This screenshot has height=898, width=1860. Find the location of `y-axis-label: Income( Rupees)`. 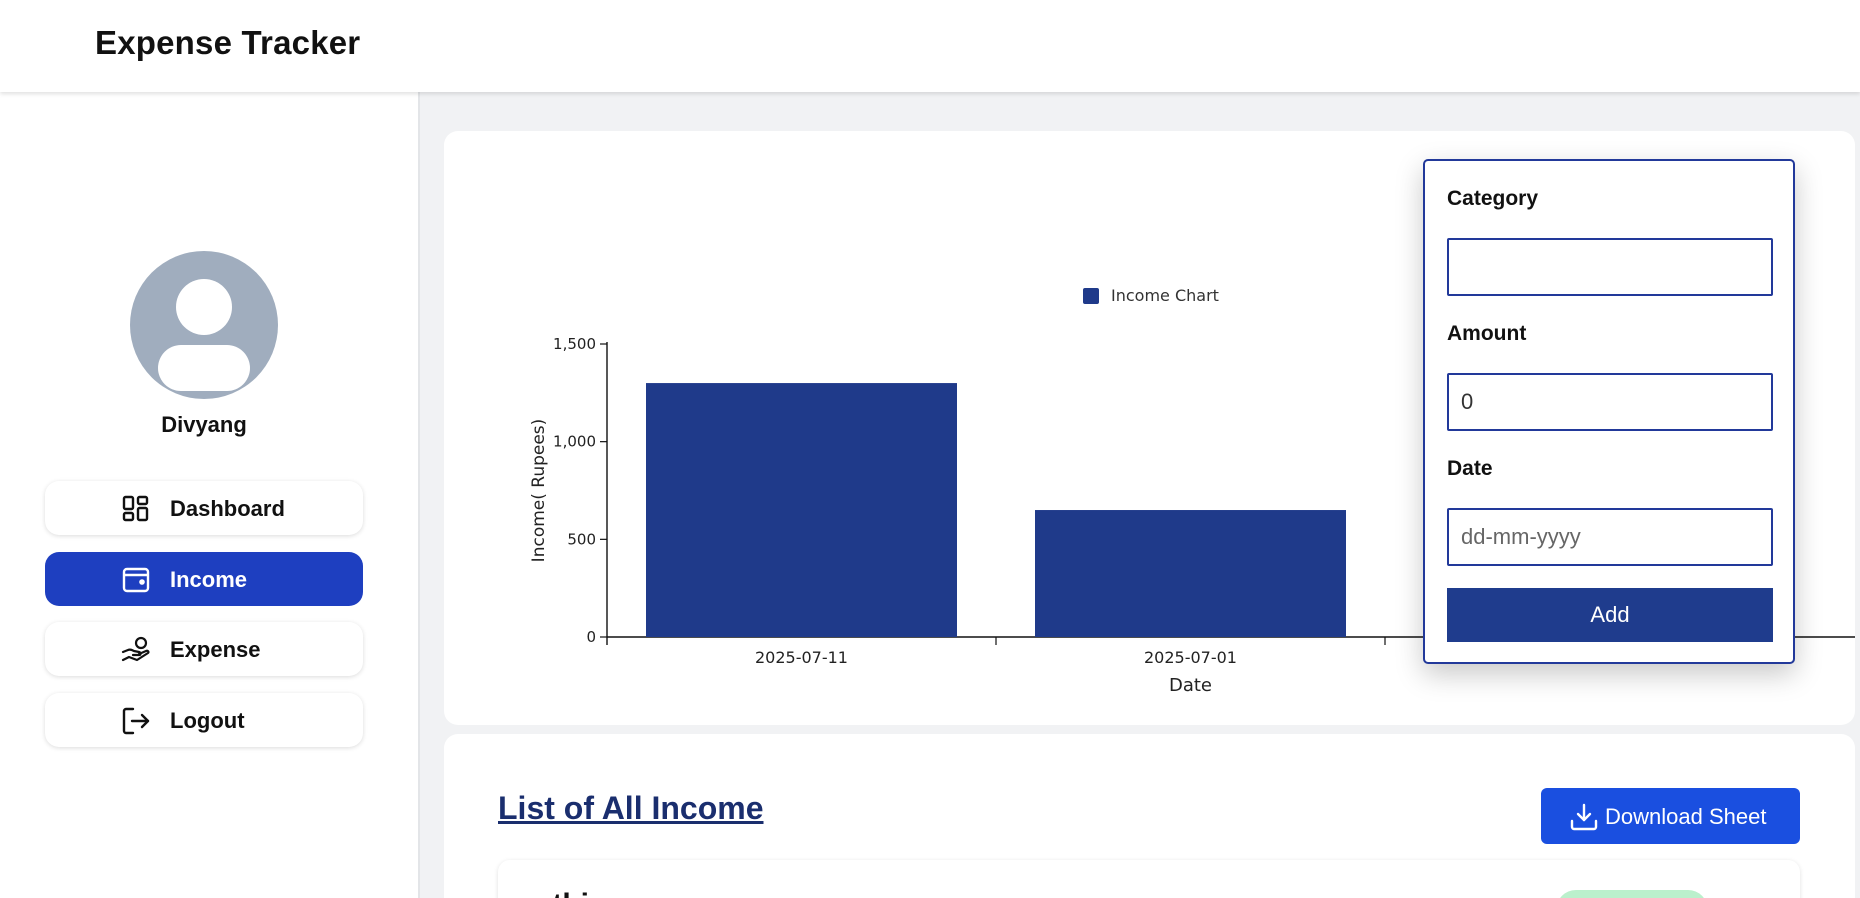

y-axis-label: Income( Rupees) is located at coordinates (539, 491).